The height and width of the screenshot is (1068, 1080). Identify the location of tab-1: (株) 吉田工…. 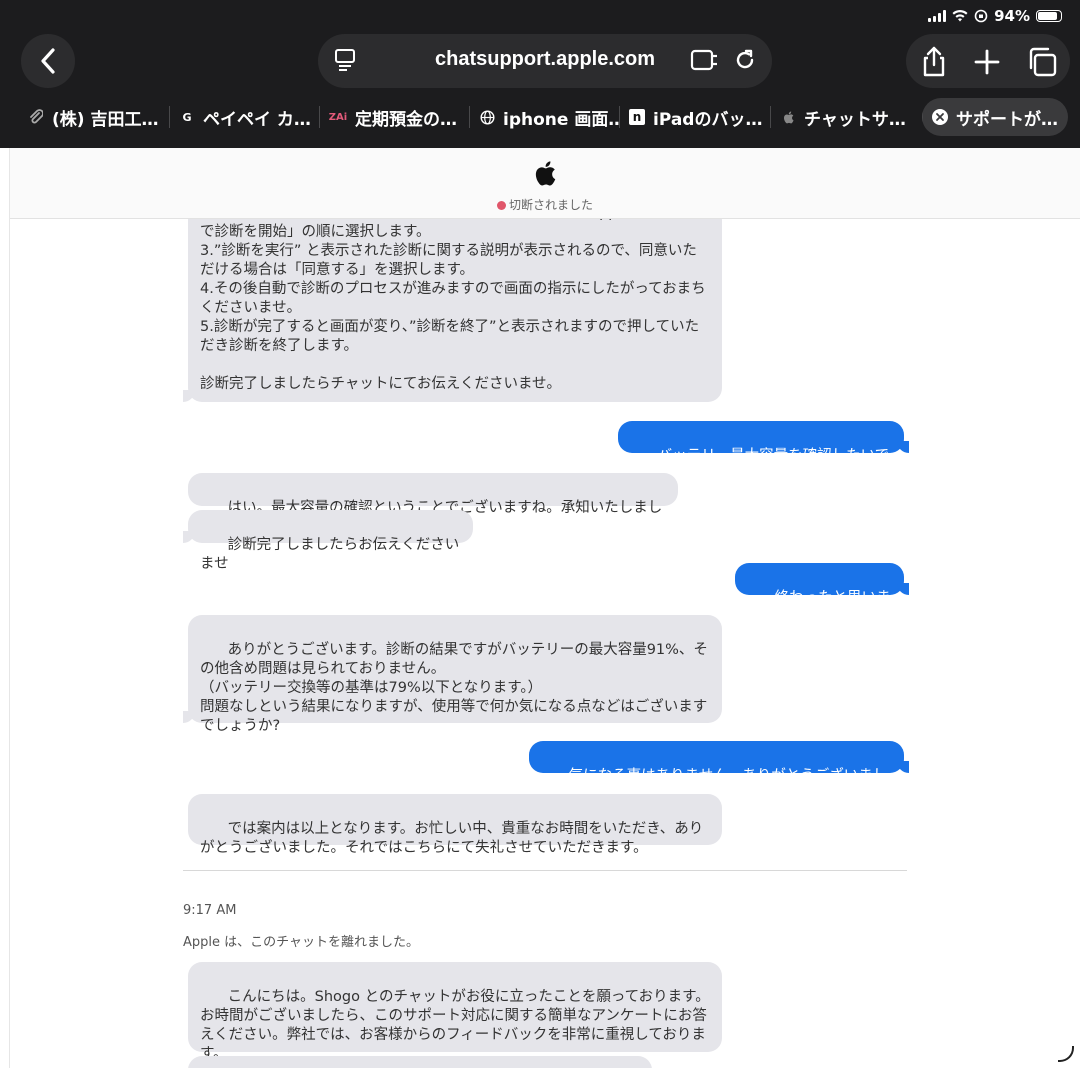
(93, 117).